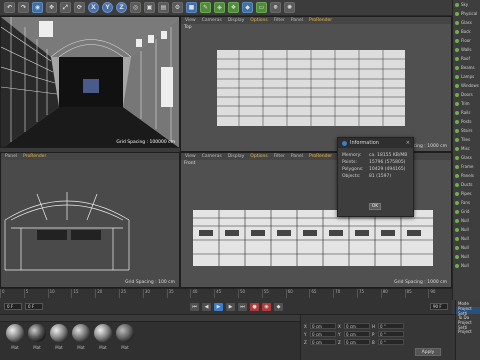 This screenshot has height=360, width=480. What do you see at coordinates (466, 139) in the screenshot?
I see `object-row: Tiles` at bounding box center [466, 139].